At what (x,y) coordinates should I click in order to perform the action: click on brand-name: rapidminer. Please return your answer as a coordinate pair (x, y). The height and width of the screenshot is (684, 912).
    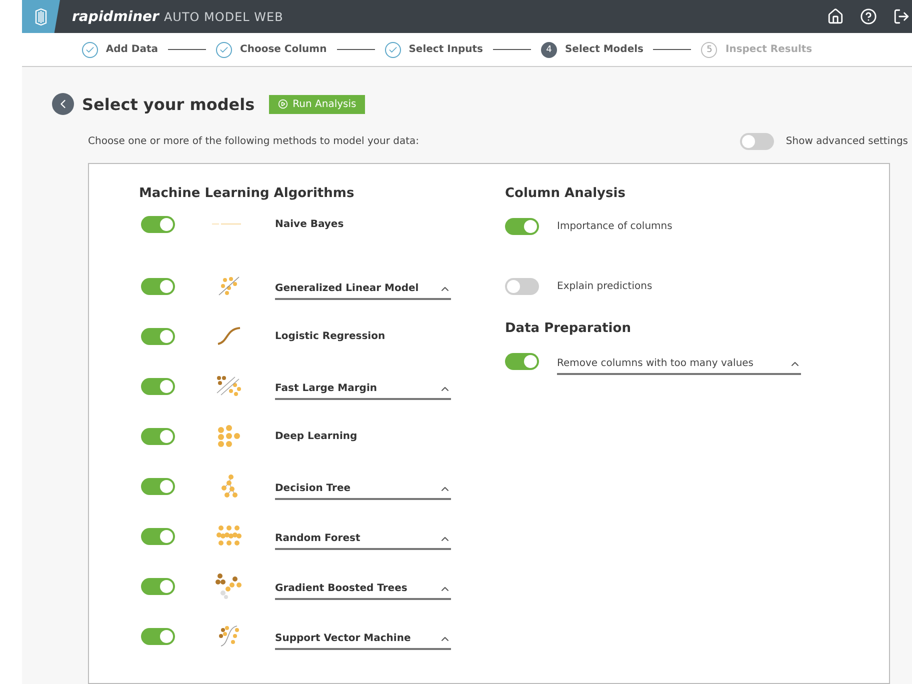
    Looking at the image, I should click on (115, 16).